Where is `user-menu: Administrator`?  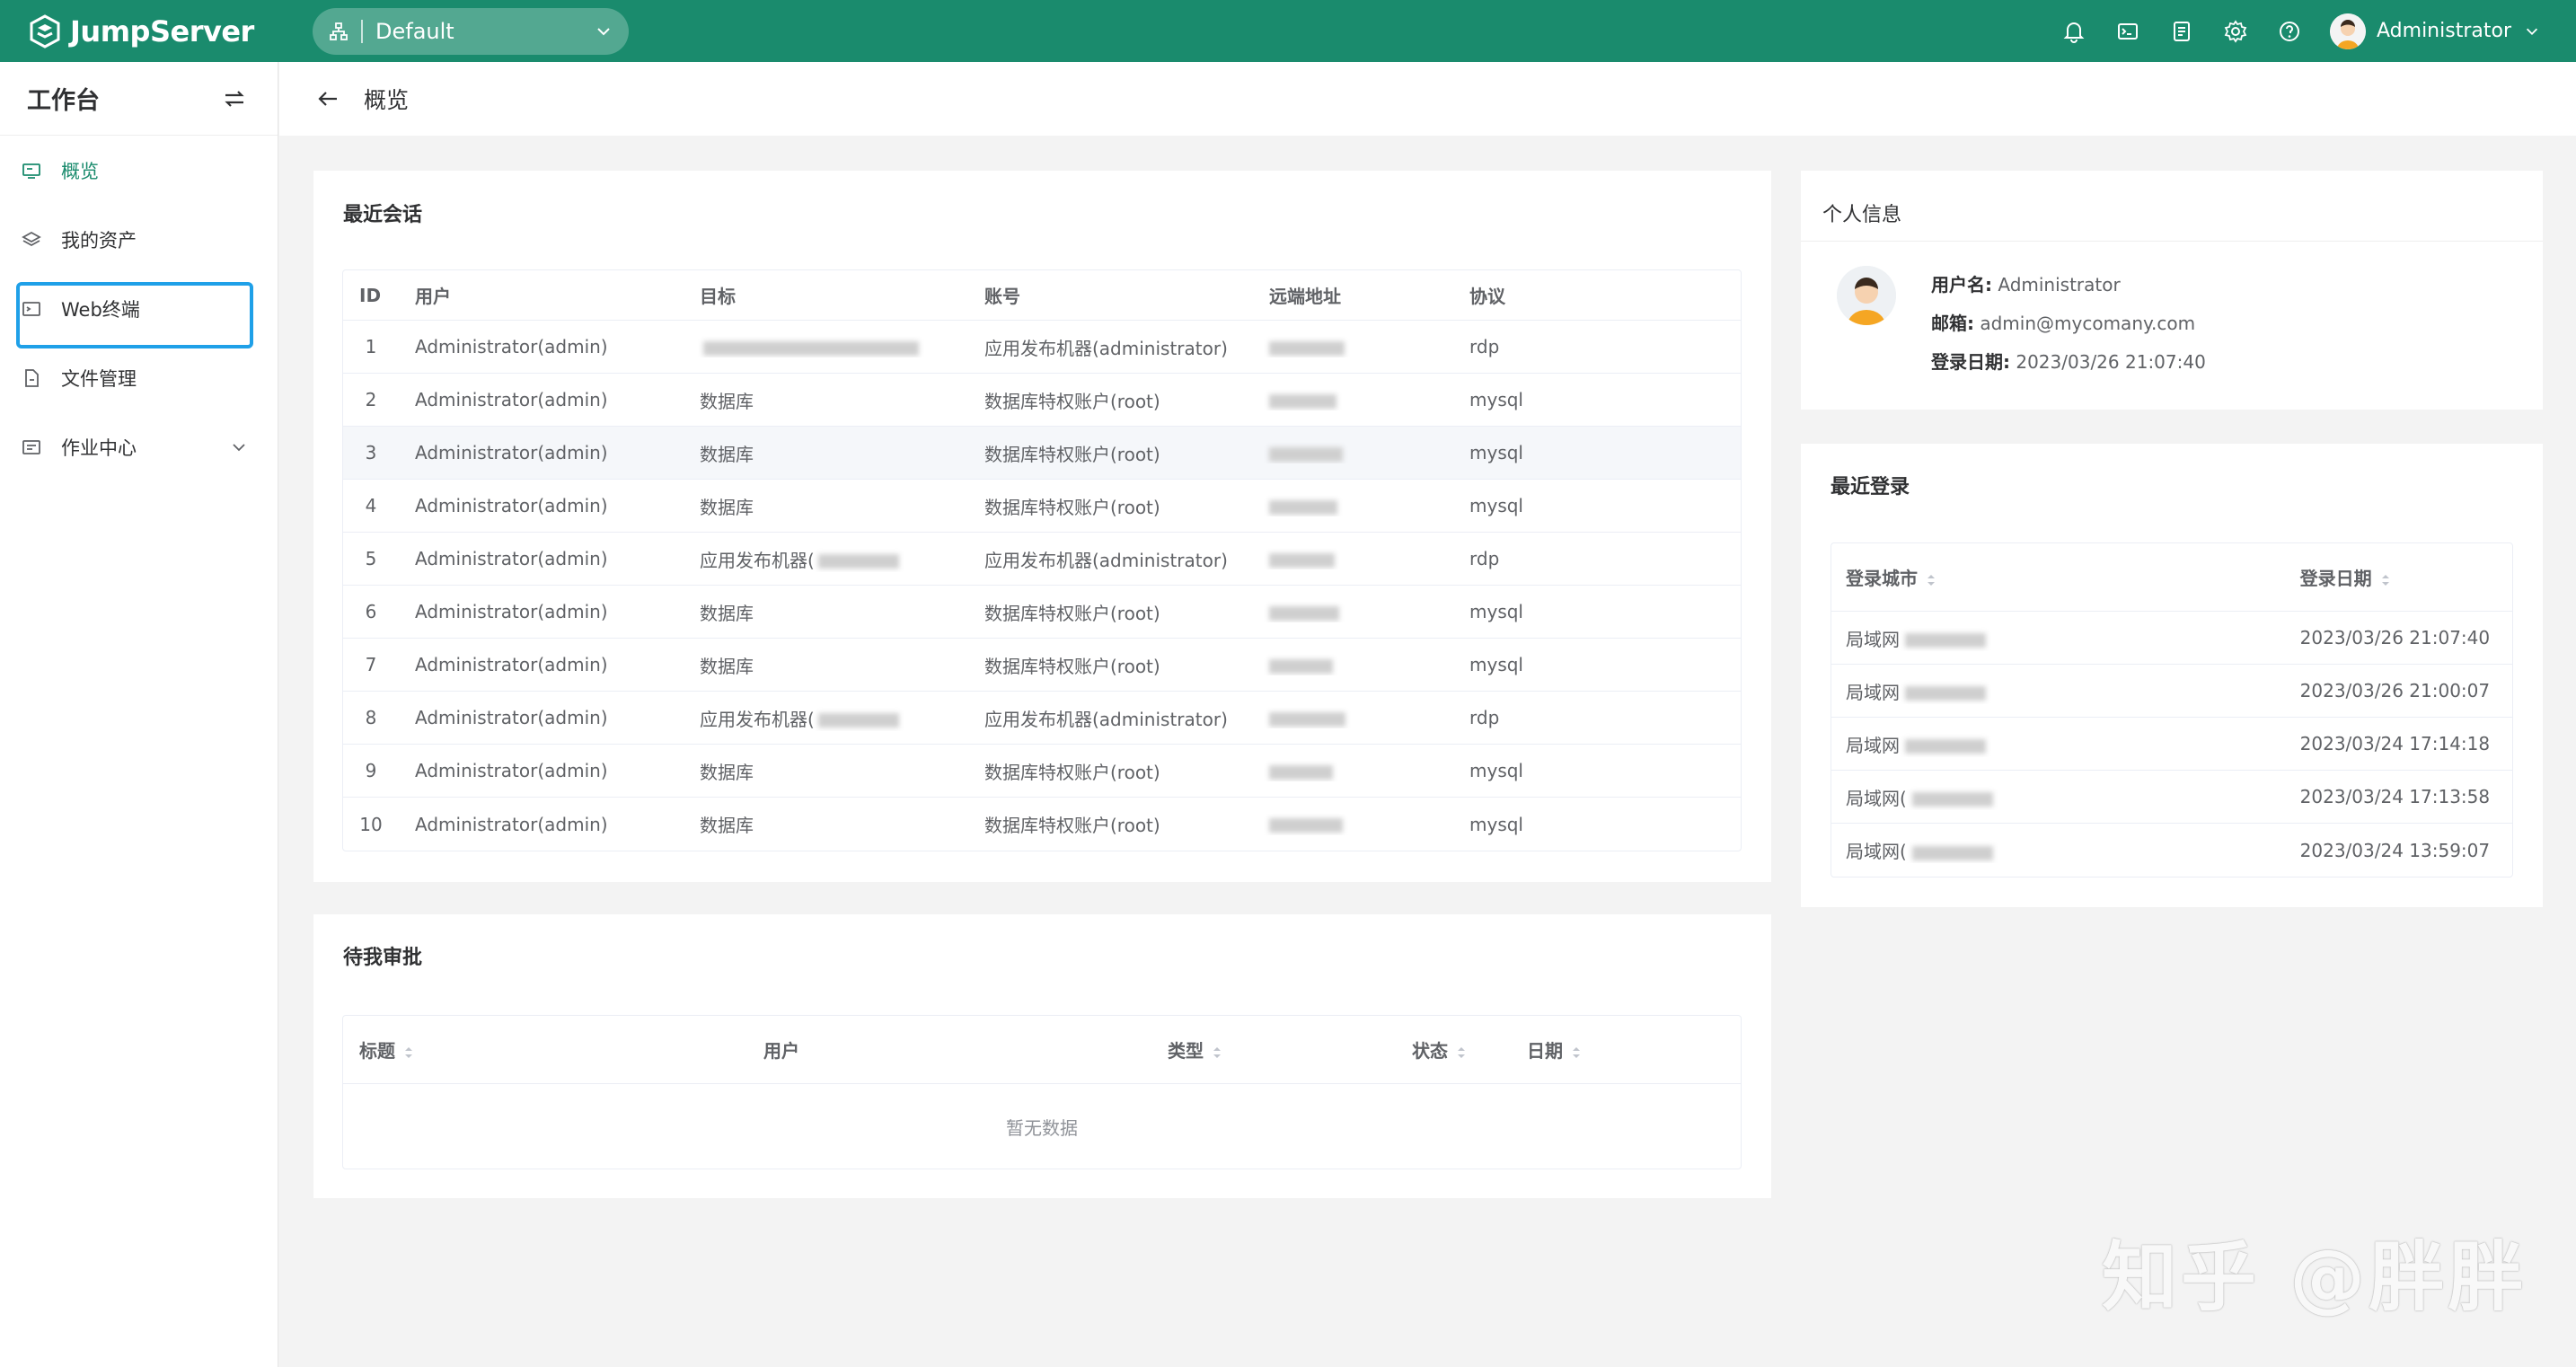 user-menu: Administrator is located at coordinates (2435, 31).